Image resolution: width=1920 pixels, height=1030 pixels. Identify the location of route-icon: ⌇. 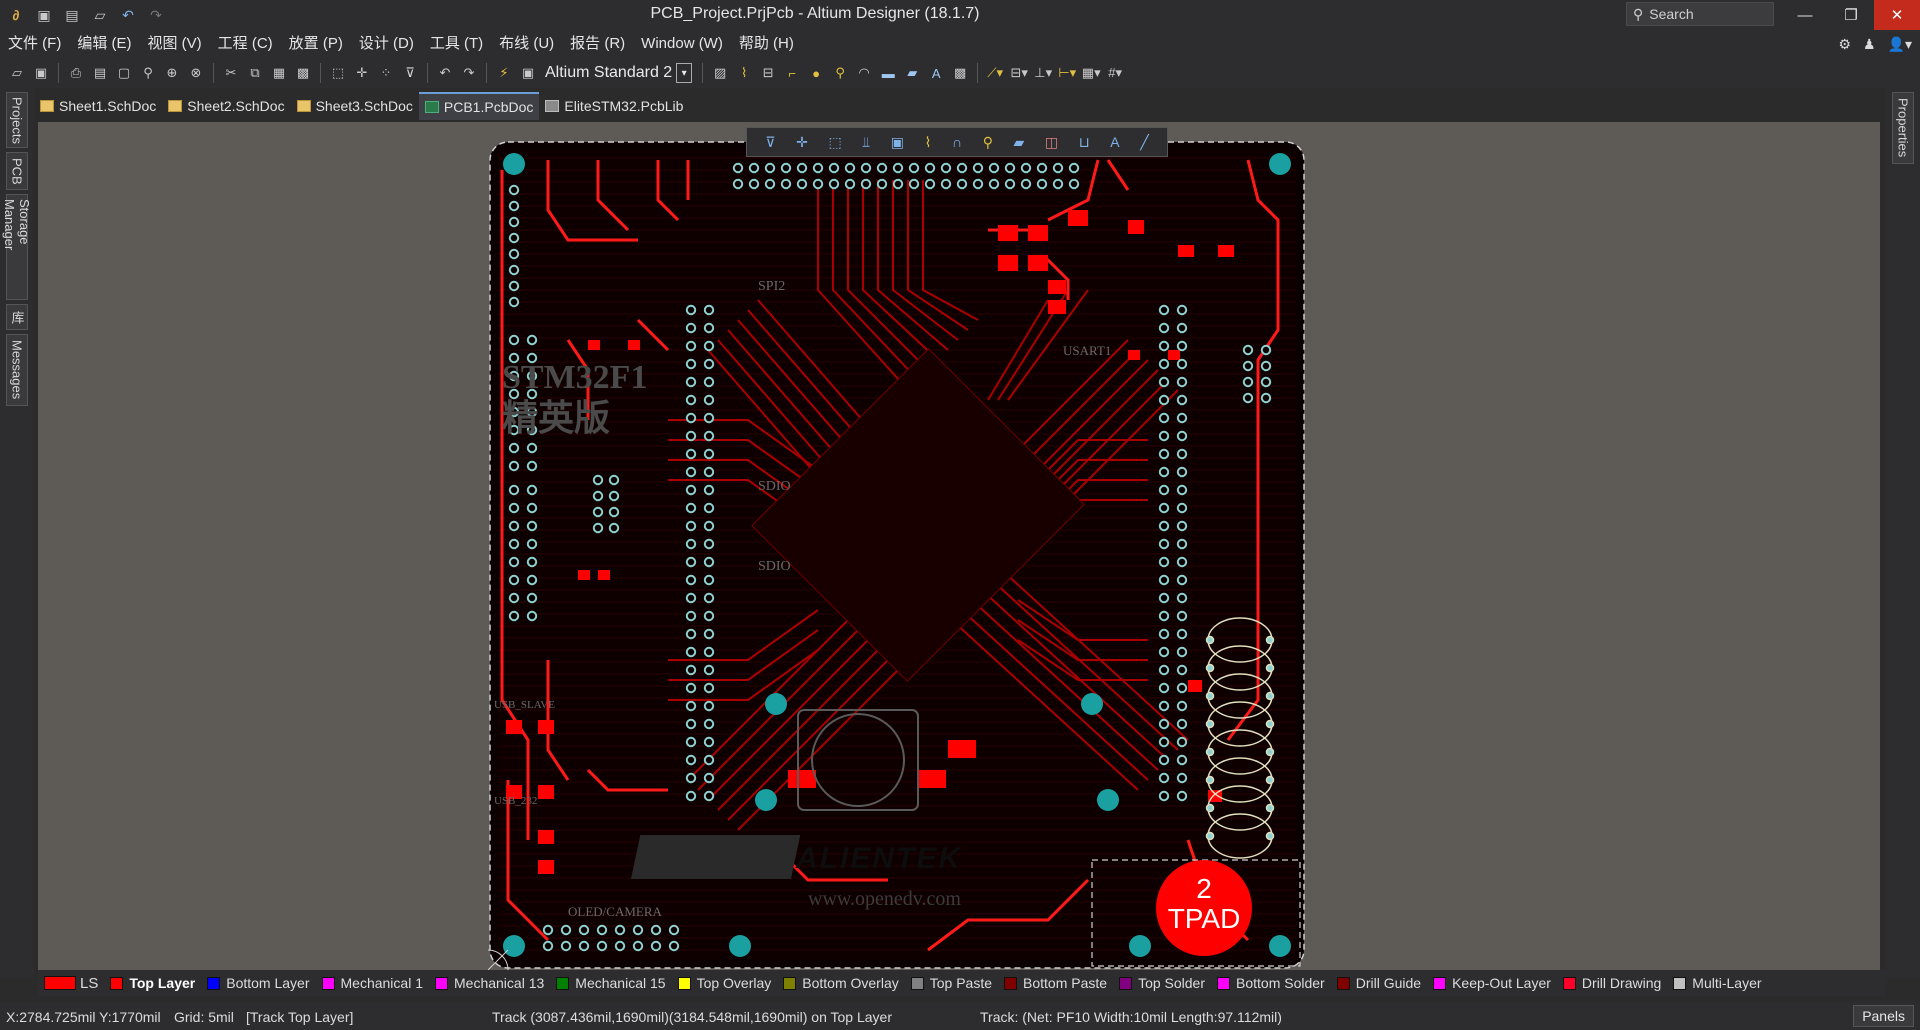
(928, 142).